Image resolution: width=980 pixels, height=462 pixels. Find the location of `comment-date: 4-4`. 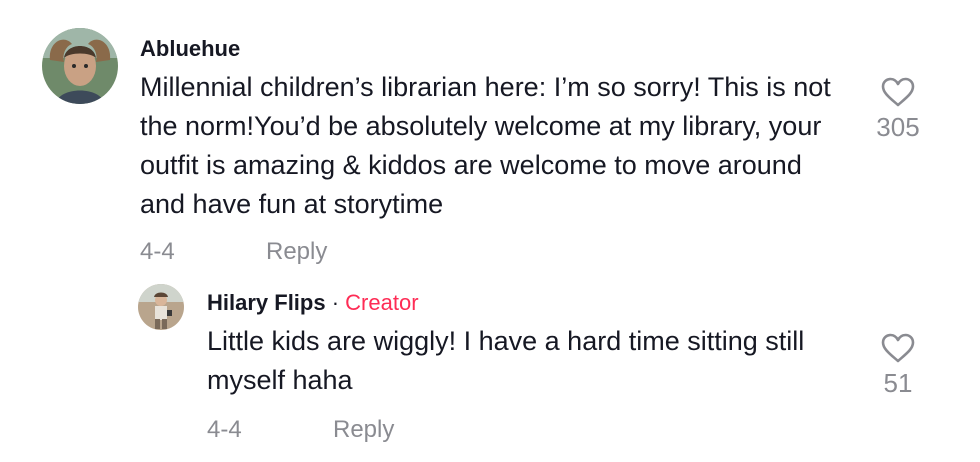

comment-date: 4-4 is located at coordinates (157, 251).